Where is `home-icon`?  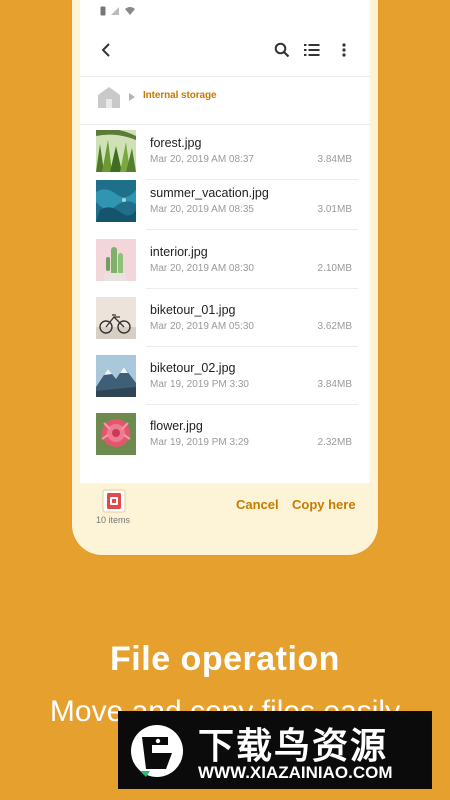 home-icon is located at coordinates (109, 97).